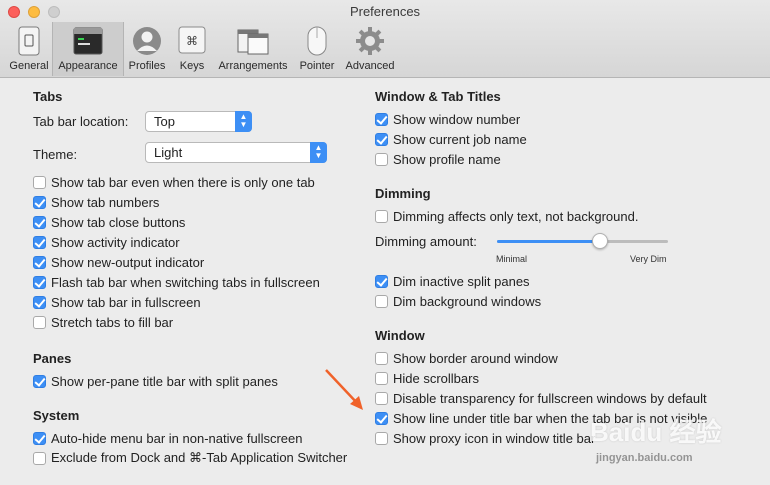 This screenshot has height=485, width=770. I want to click on toolbar-pointer: Pointer, so click(317, 49).